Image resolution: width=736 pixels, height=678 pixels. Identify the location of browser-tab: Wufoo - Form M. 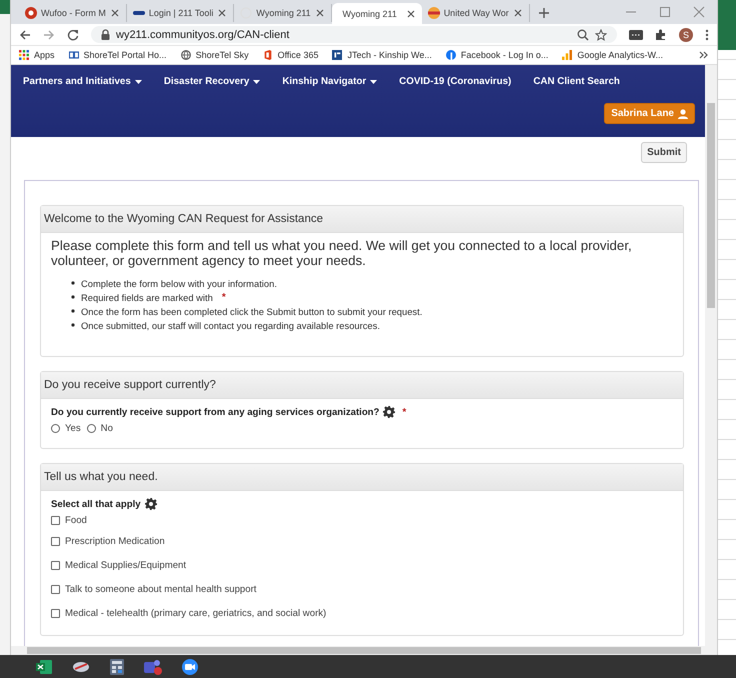
(73, 13).